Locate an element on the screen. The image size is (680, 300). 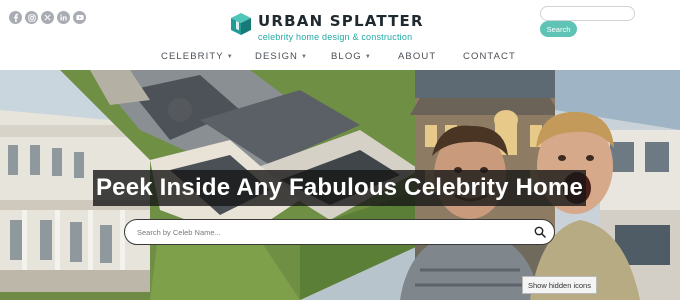
show-hidden-icons-tooltip: Show hidden icons is located at coordinates (559, 285).